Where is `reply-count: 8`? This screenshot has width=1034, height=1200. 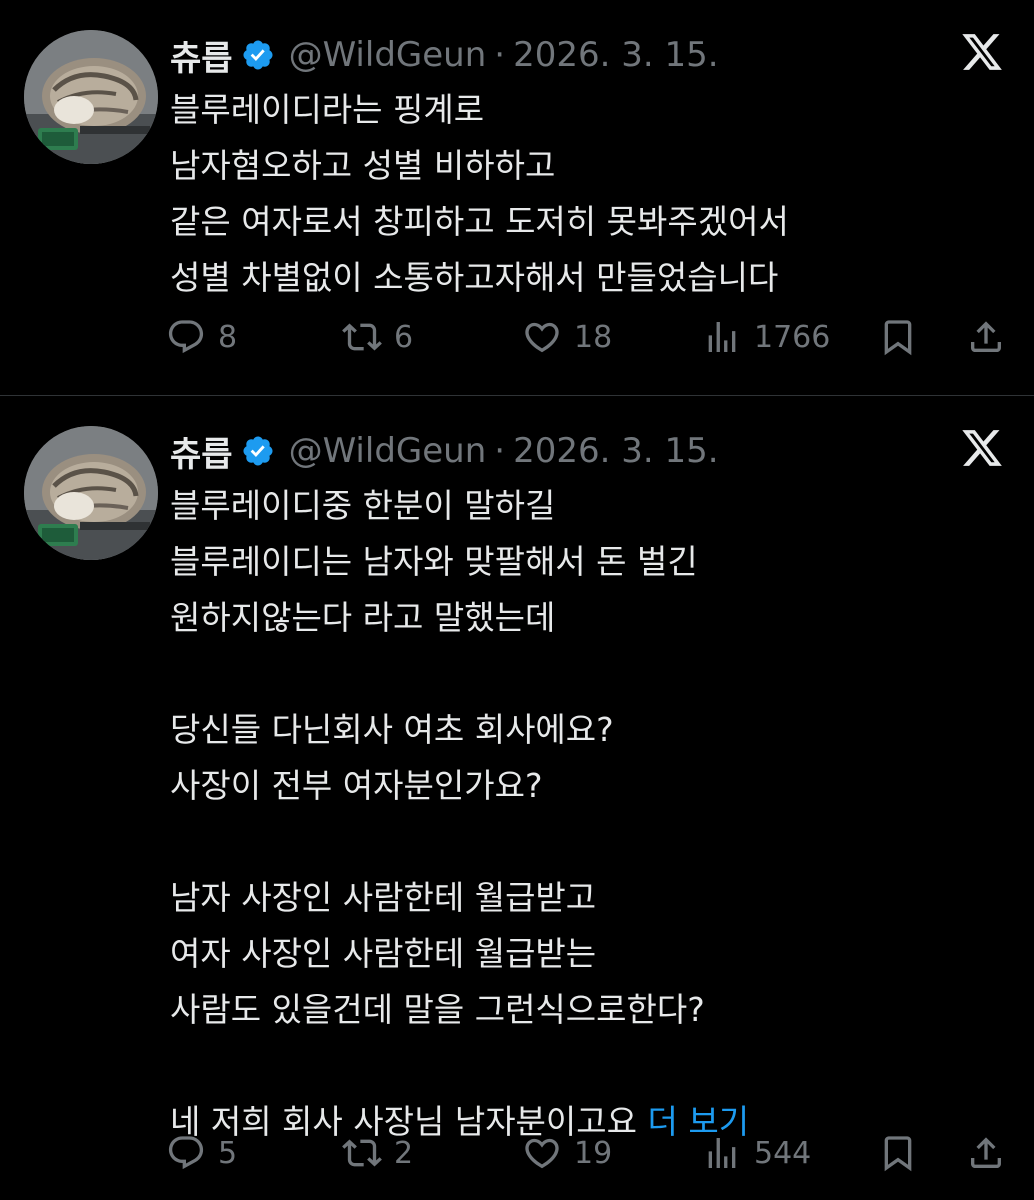 reply-count: 8 is located at coordinates (228, 337).